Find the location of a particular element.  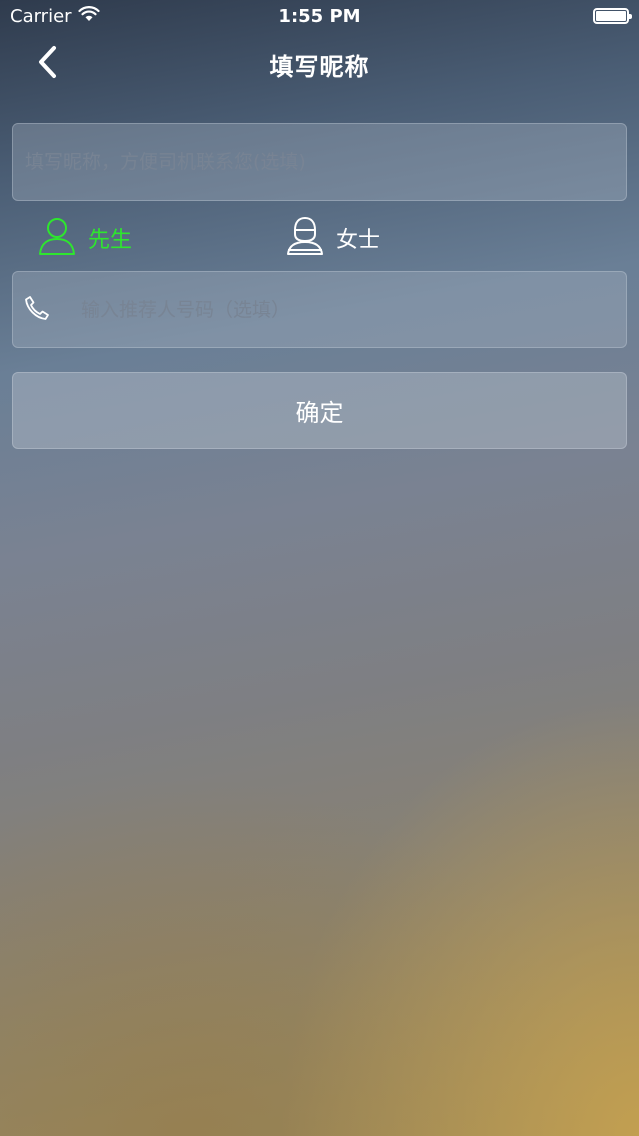

page-title: 填写昵称 is located at coordinates (319, 66).